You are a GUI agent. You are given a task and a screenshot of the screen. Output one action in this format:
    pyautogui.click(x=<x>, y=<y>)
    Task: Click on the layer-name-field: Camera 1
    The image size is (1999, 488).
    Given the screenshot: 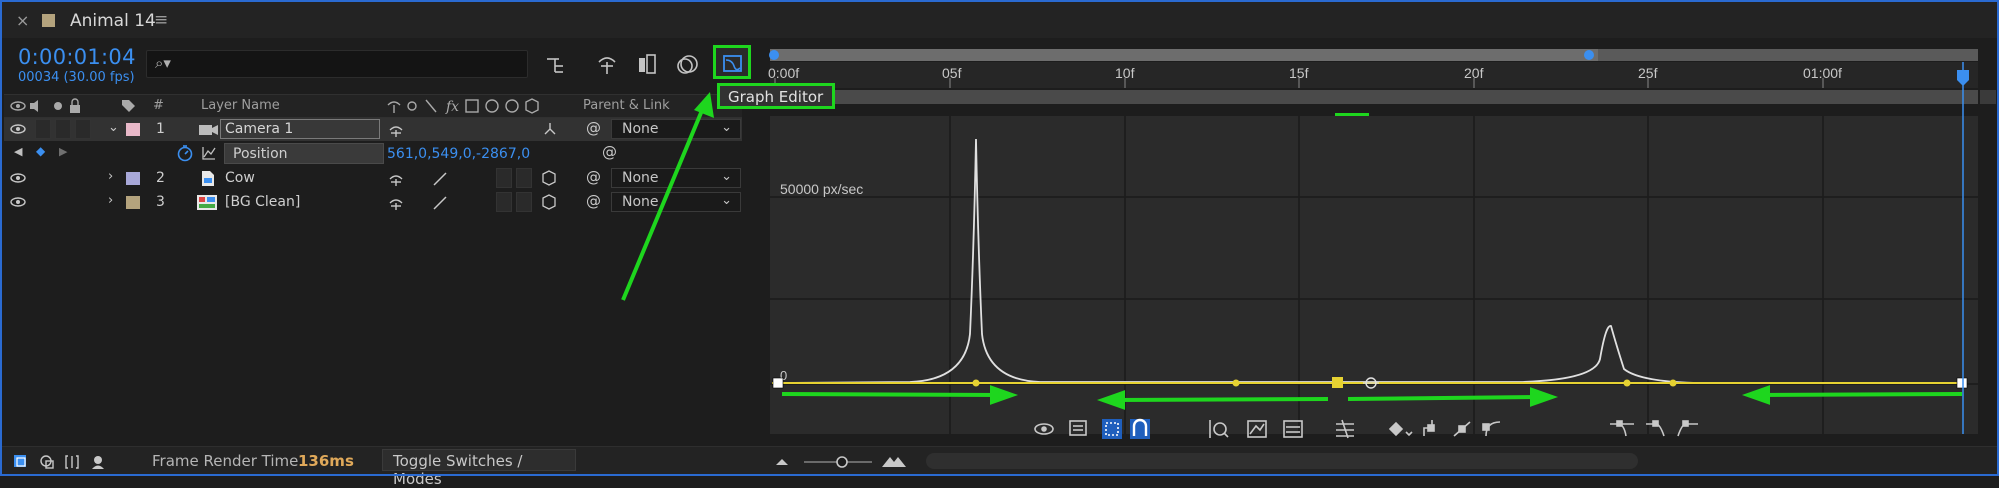 What is the action you would take?
    pyautogui.click(x=300, y=129)
    